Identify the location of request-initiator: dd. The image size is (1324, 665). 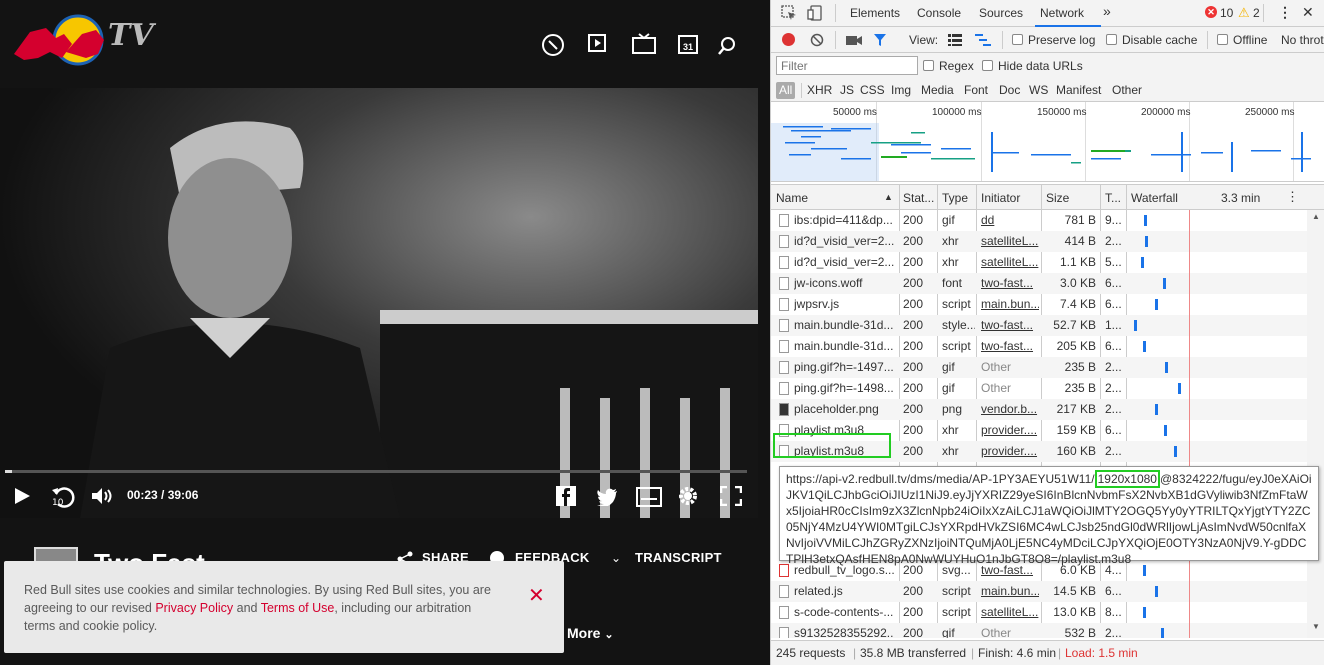
(1010, 220).